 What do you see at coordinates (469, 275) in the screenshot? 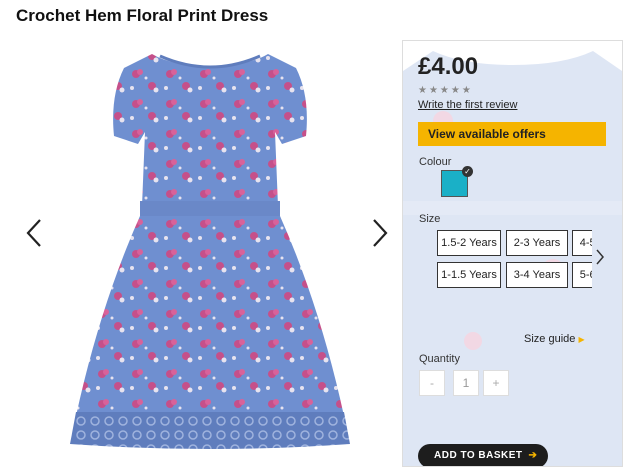
I see `size-option-1-1-5: 1-1.5 Years` at bounding box center [469, 275].